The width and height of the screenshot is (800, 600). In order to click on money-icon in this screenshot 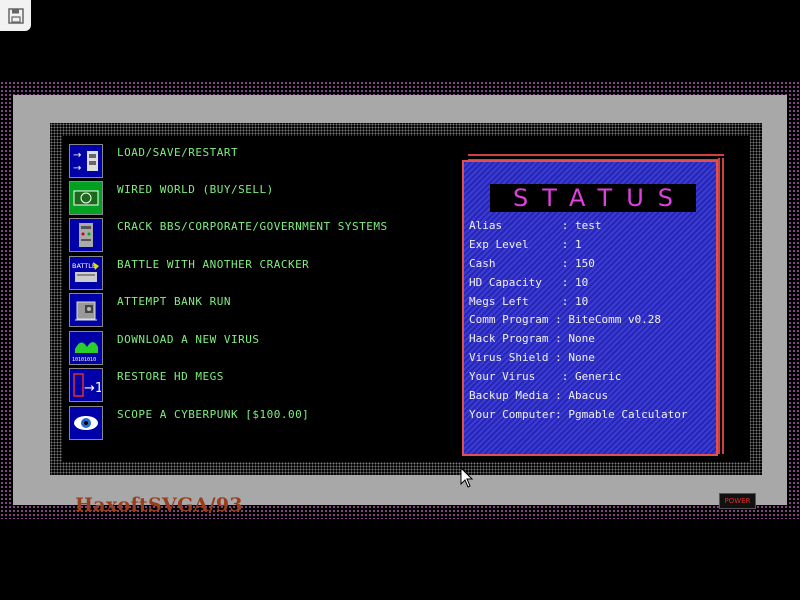, I will do `click(86, 198)`.